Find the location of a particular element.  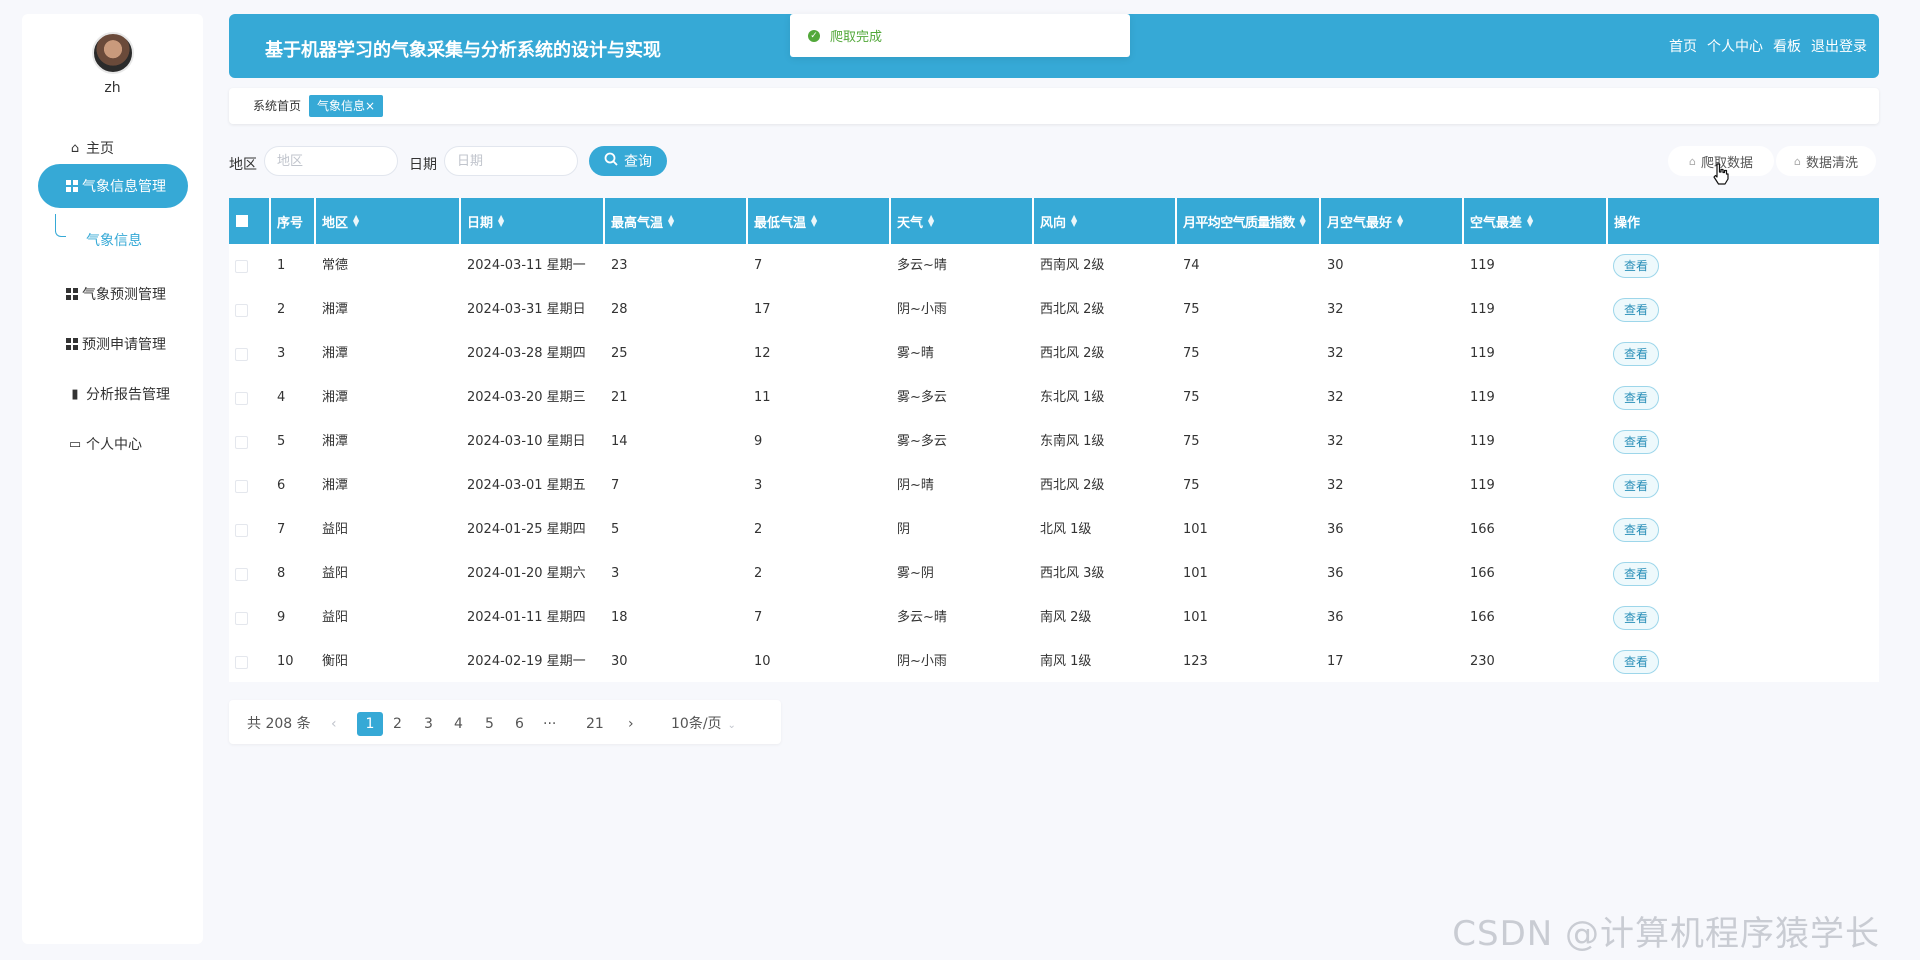

table-cell: 25 is located at coordinates (619, 353).